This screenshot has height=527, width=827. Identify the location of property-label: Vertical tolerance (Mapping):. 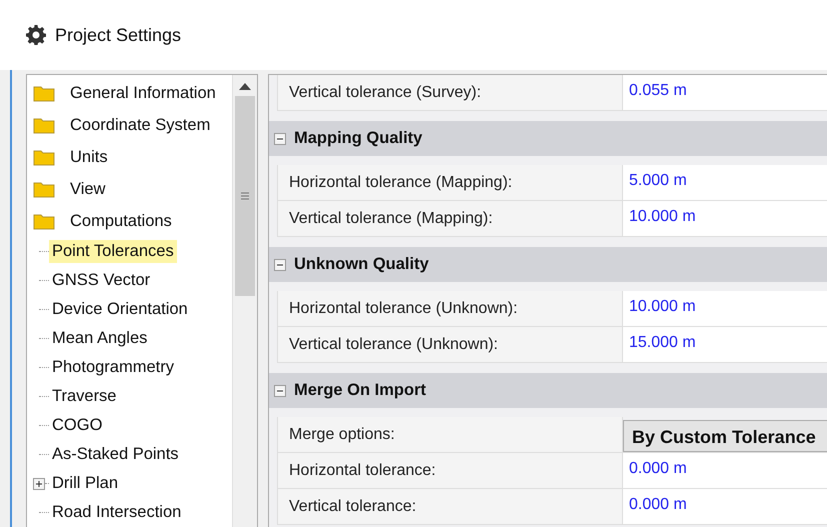
(450, 218).